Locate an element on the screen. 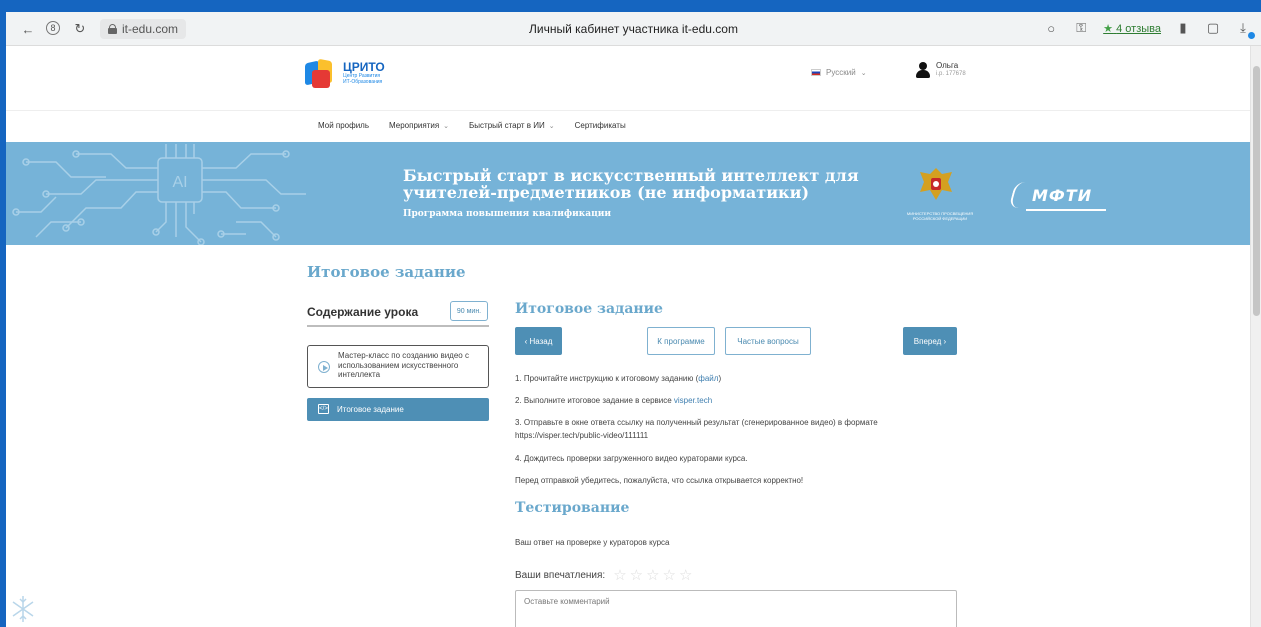 Image resolution: width=1261 pixels, height=627 pixels. flag-ru-icon is located at coordinates (816, 72).